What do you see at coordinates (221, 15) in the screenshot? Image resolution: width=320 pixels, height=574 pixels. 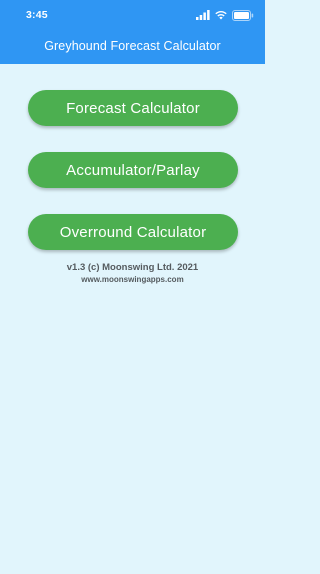 I see `wifi-icon` at bounding box center [221, 15].